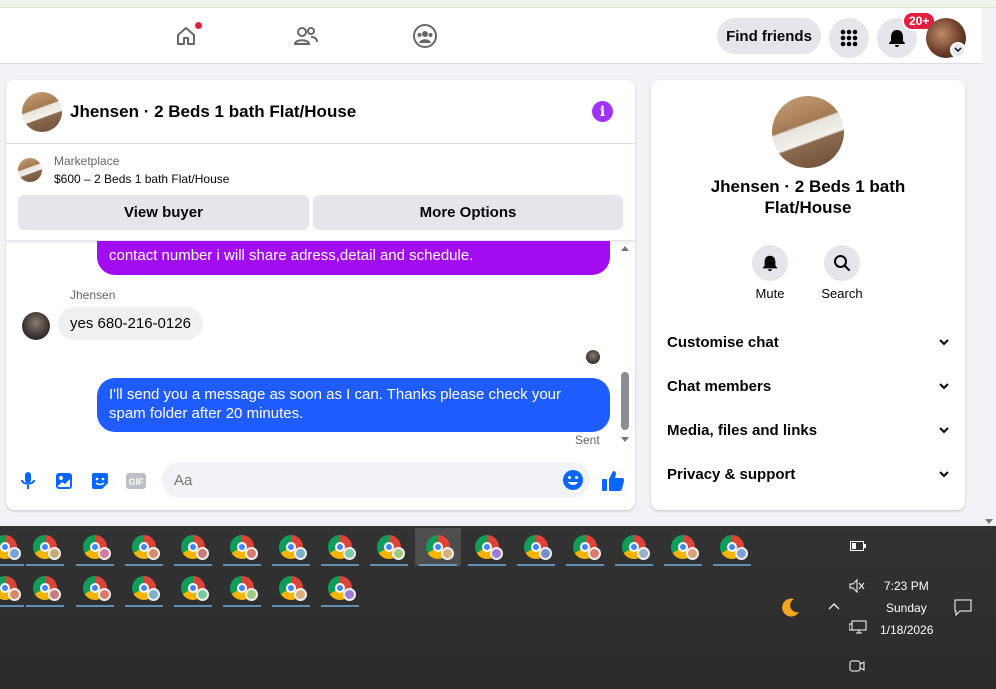 The image size is (996, 689). What do you see at coordinates (613, 481) in the screenshot?
I see `thumbs-up-icon` at bounding box center [613, 481].